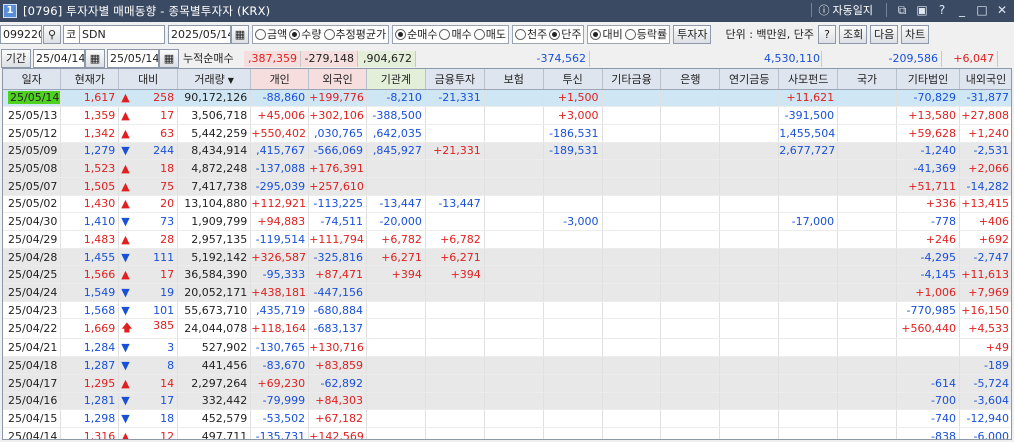 Image resolution: width=1014 pixels, height=442 pixels. What do you see at coordinates (652, 34) in the screenshot?
I see `radio-label: 등락률` at bounding box center [652, 34].